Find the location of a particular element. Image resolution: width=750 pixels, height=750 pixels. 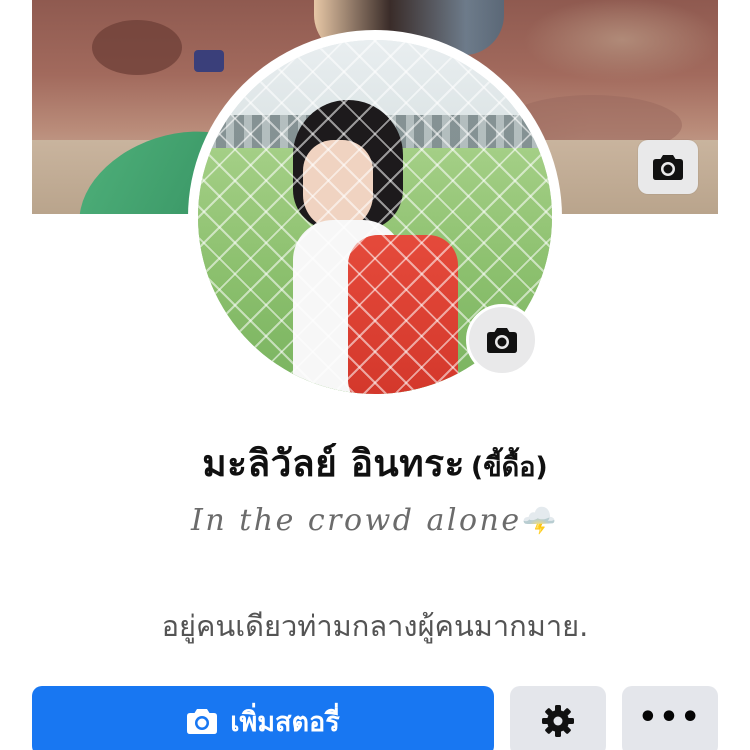

profile-tagline: In the crowd alone🌩️ is located at coordinates (375, 520).